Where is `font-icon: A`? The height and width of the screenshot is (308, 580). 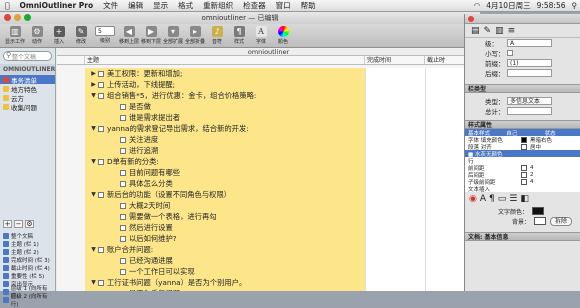
font-icon: A is located at coordinates (483, 199).